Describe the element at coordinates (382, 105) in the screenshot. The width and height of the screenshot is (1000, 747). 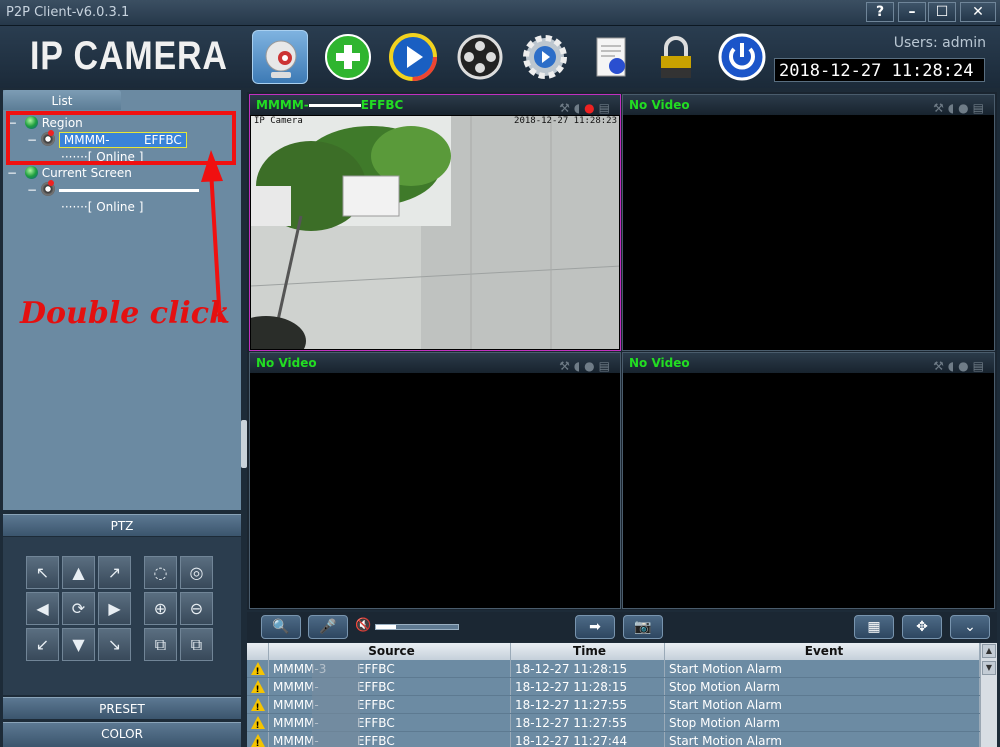
I see `pane-title-suffix: EFFBC` at that location.